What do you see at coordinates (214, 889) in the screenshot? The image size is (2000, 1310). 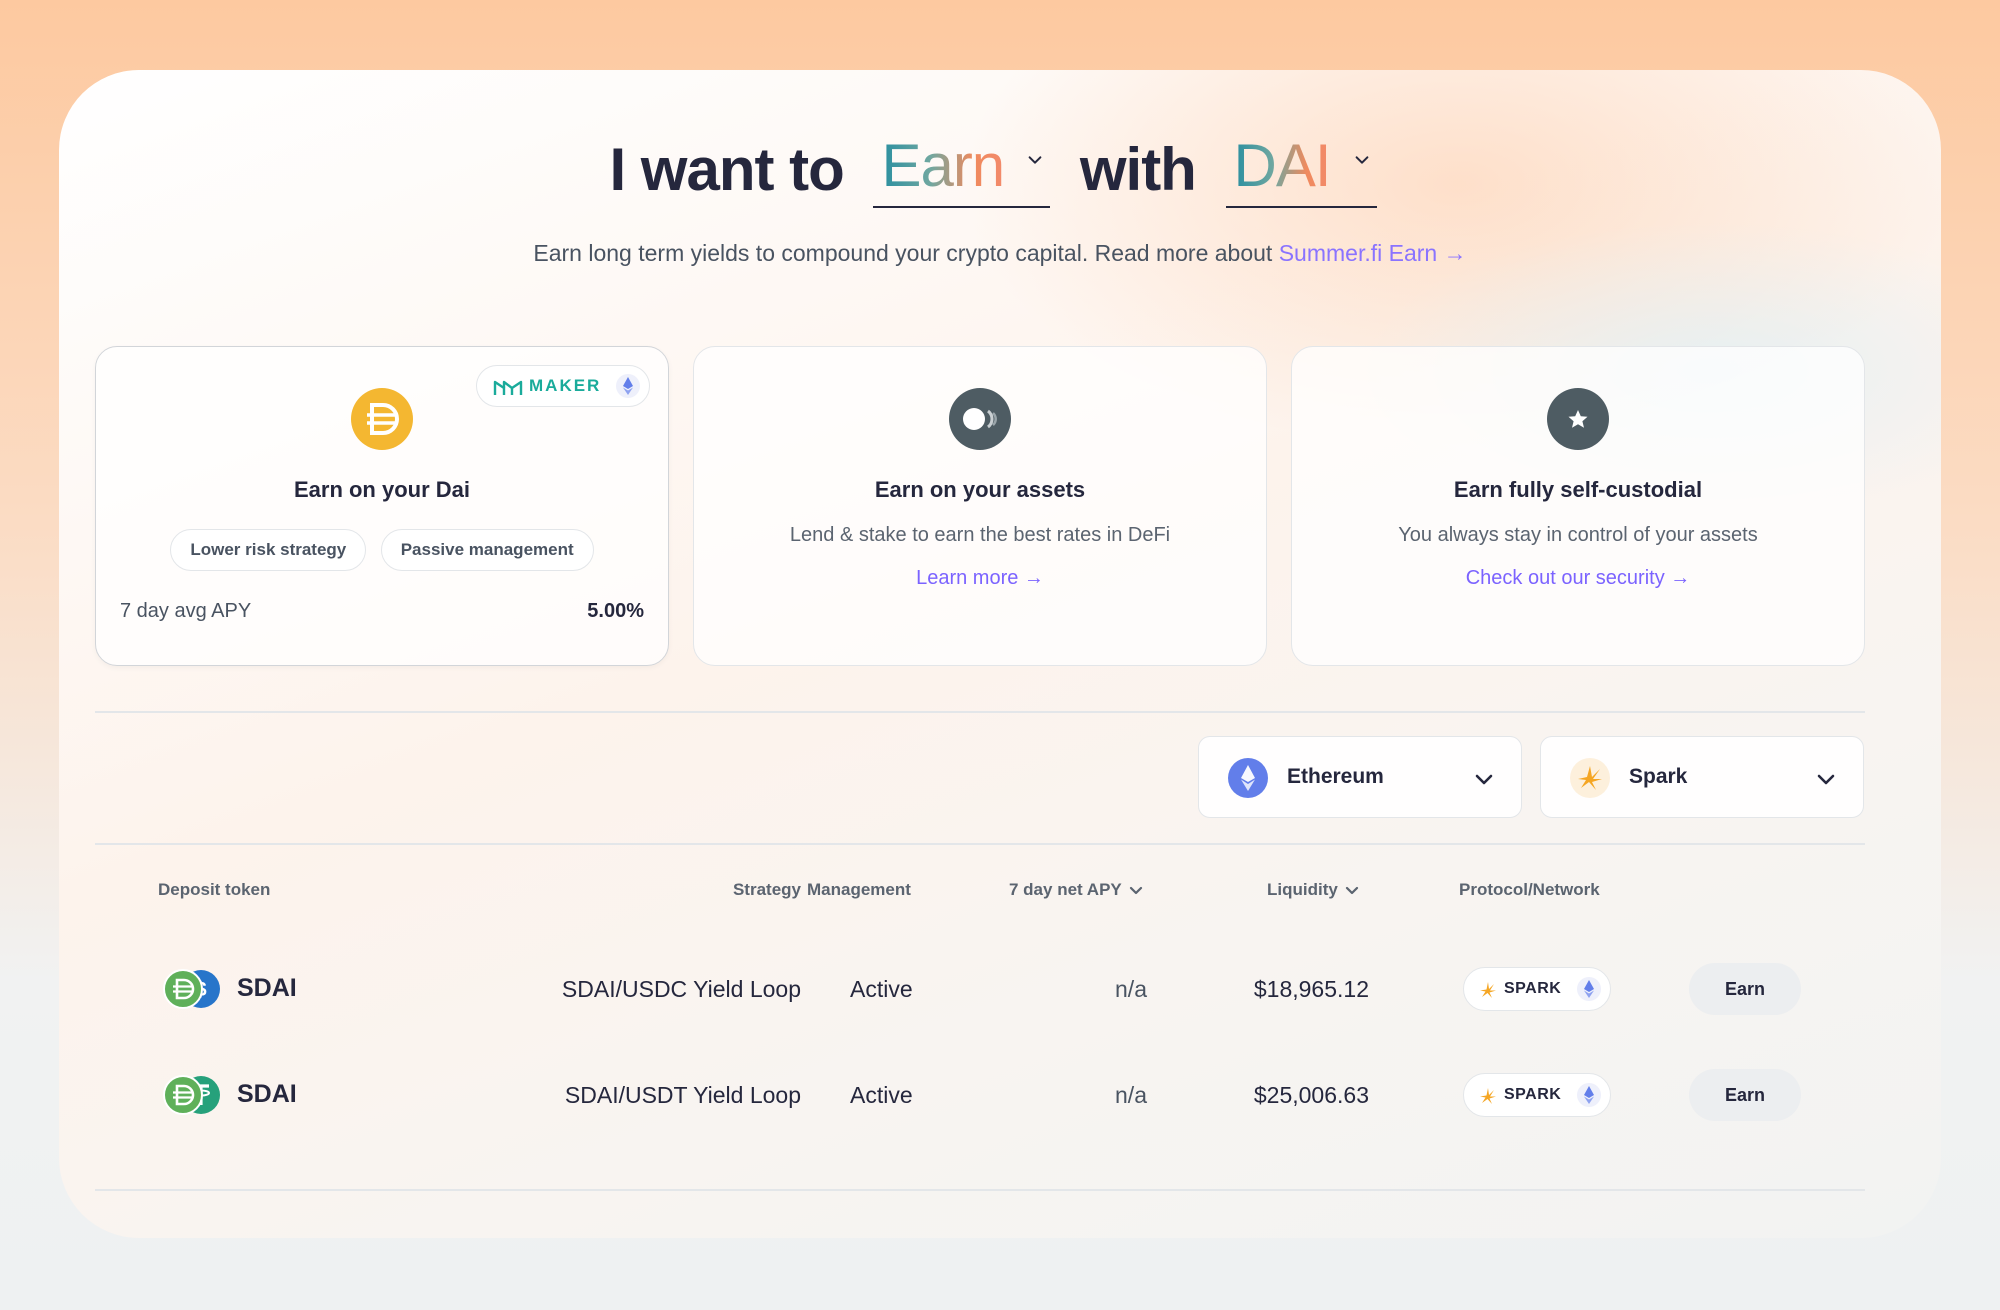 I see `header-deposit-token: Deposit token` at bounding box center [214, 889].